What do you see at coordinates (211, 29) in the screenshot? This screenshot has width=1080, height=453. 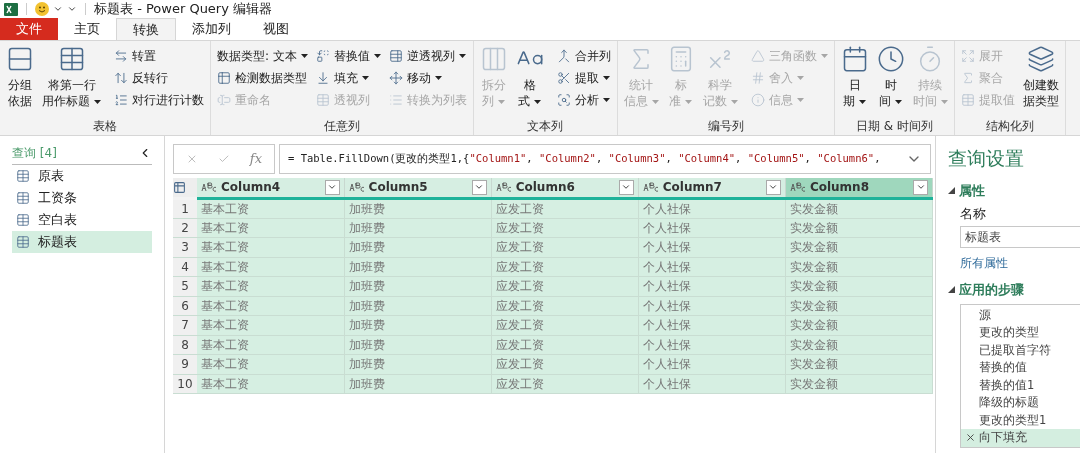 I see `ribbon-tab: 添加列` at bounding box center [211, 29].